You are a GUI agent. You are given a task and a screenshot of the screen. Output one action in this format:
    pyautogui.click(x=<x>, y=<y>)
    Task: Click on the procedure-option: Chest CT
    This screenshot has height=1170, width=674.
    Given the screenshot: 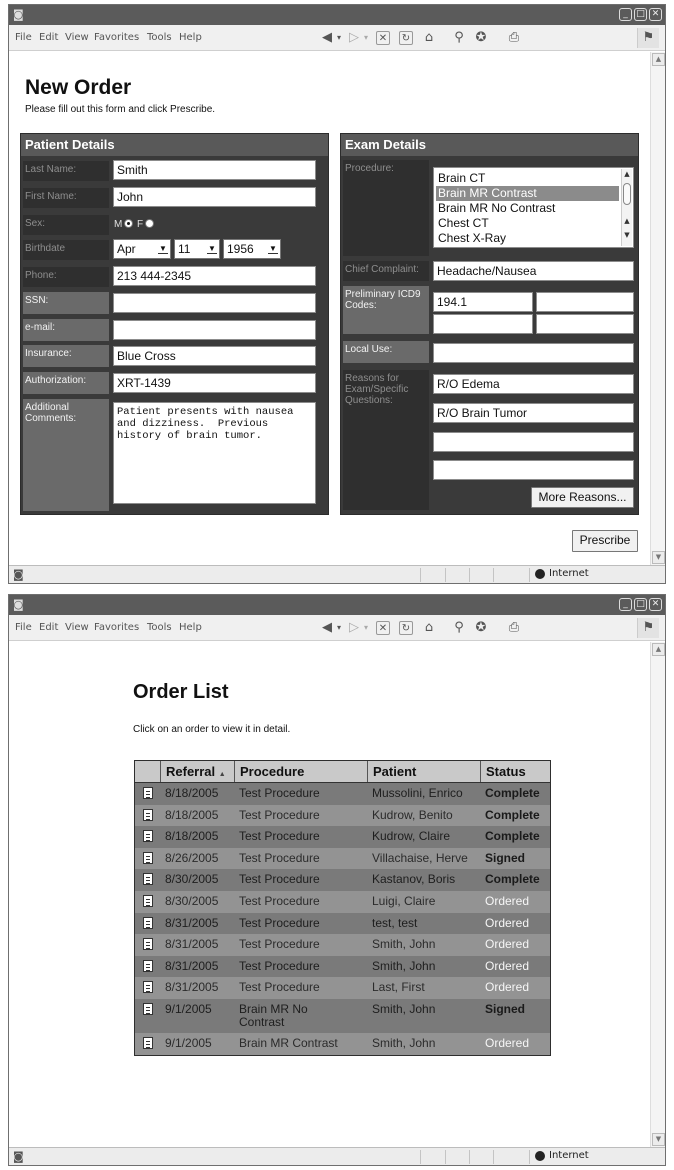 What is the action you would take?
    pyautogui.click(x=527, y=223)
    